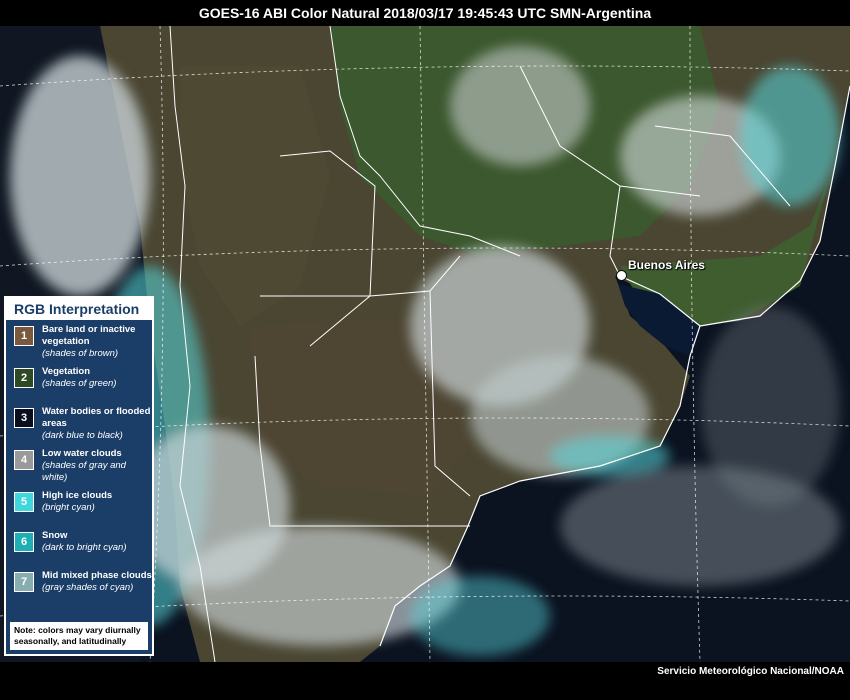 This screenshot has width=850, height=700. What do you see at coordinates (24, 502) in the screenshot?
I see `legend-swatch: 5` at bounding box center [24, 502].